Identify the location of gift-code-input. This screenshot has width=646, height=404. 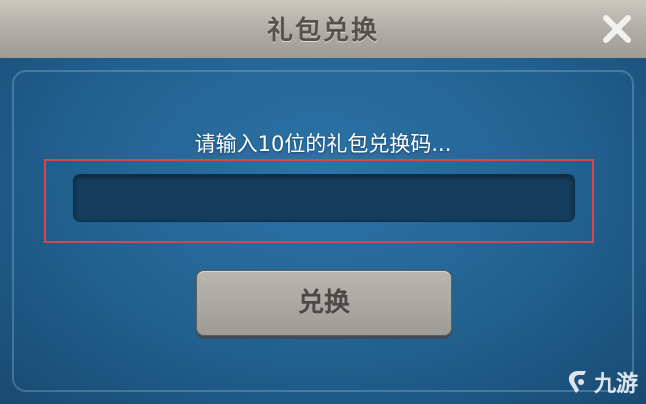
(324, 198).